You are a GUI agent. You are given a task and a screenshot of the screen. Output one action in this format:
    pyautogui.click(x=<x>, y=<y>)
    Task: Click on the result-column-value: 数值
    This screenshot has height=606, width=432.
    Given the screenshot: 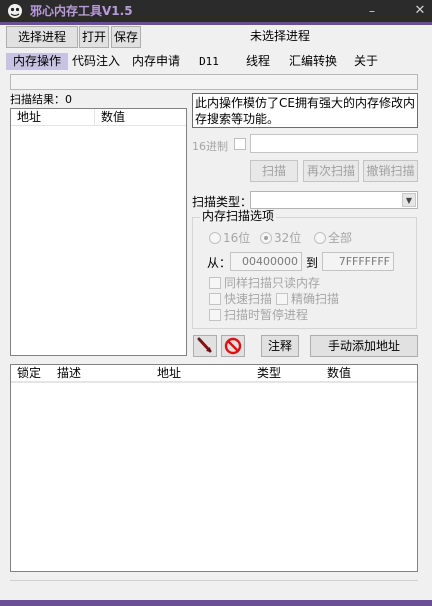 What is the action you would take?
    pyautogui.click(x=140, y=117)
    